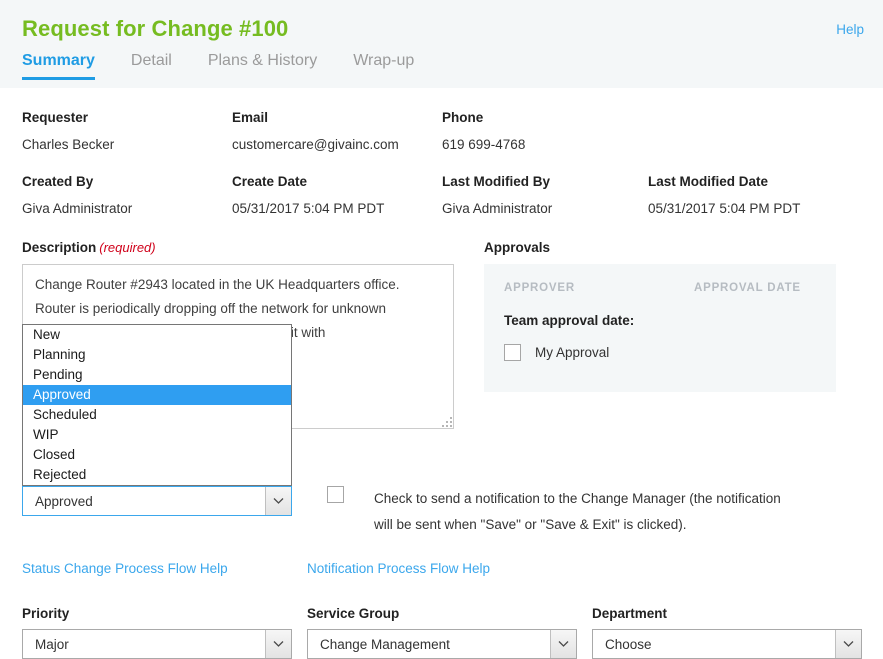 This screenshot has width=883, height=659. I want to click on field-department: Department Choose, so click(727, 632).